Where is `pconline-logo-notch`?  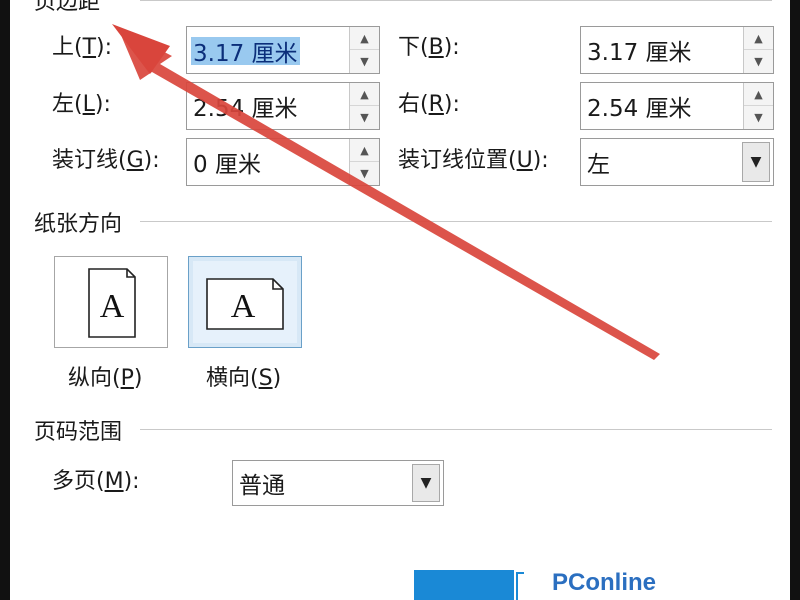
pconline-logo-notch is located at coordinates (520, 586).